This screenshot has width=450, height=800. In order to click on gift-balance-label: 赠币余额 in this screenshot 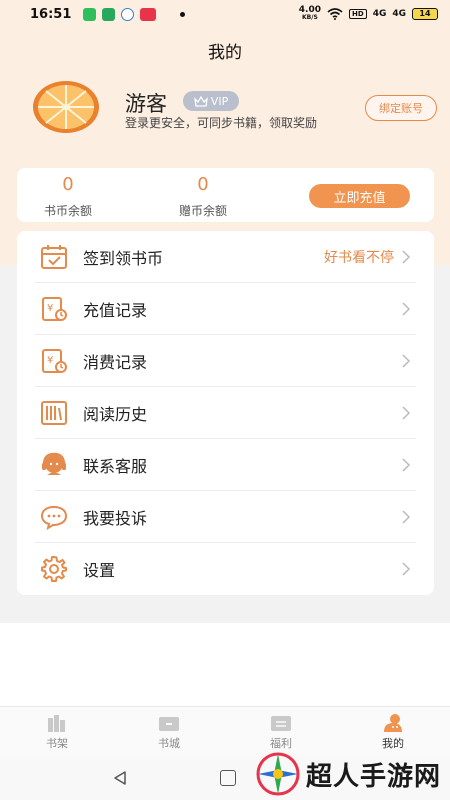, I will do `click(202, 211)`.